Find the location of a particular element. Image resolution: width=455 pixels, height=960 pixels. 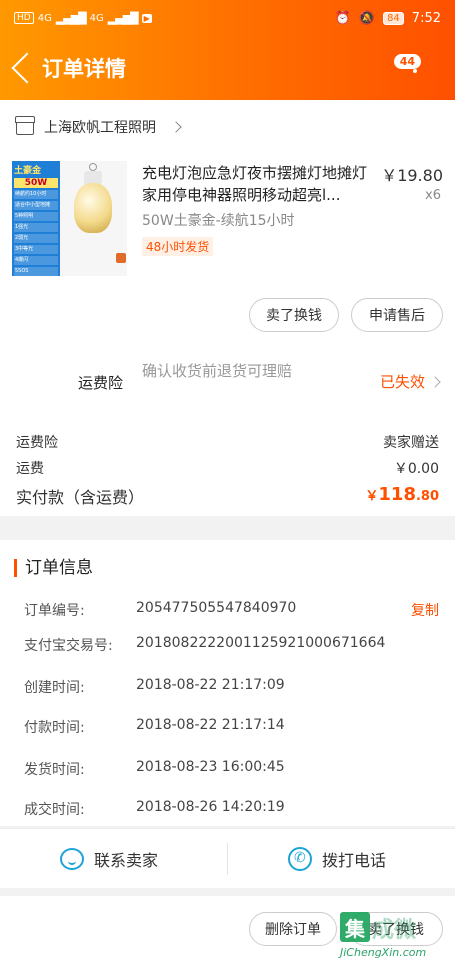

info-label: 发货时间: is located at coordinates (54, 770).